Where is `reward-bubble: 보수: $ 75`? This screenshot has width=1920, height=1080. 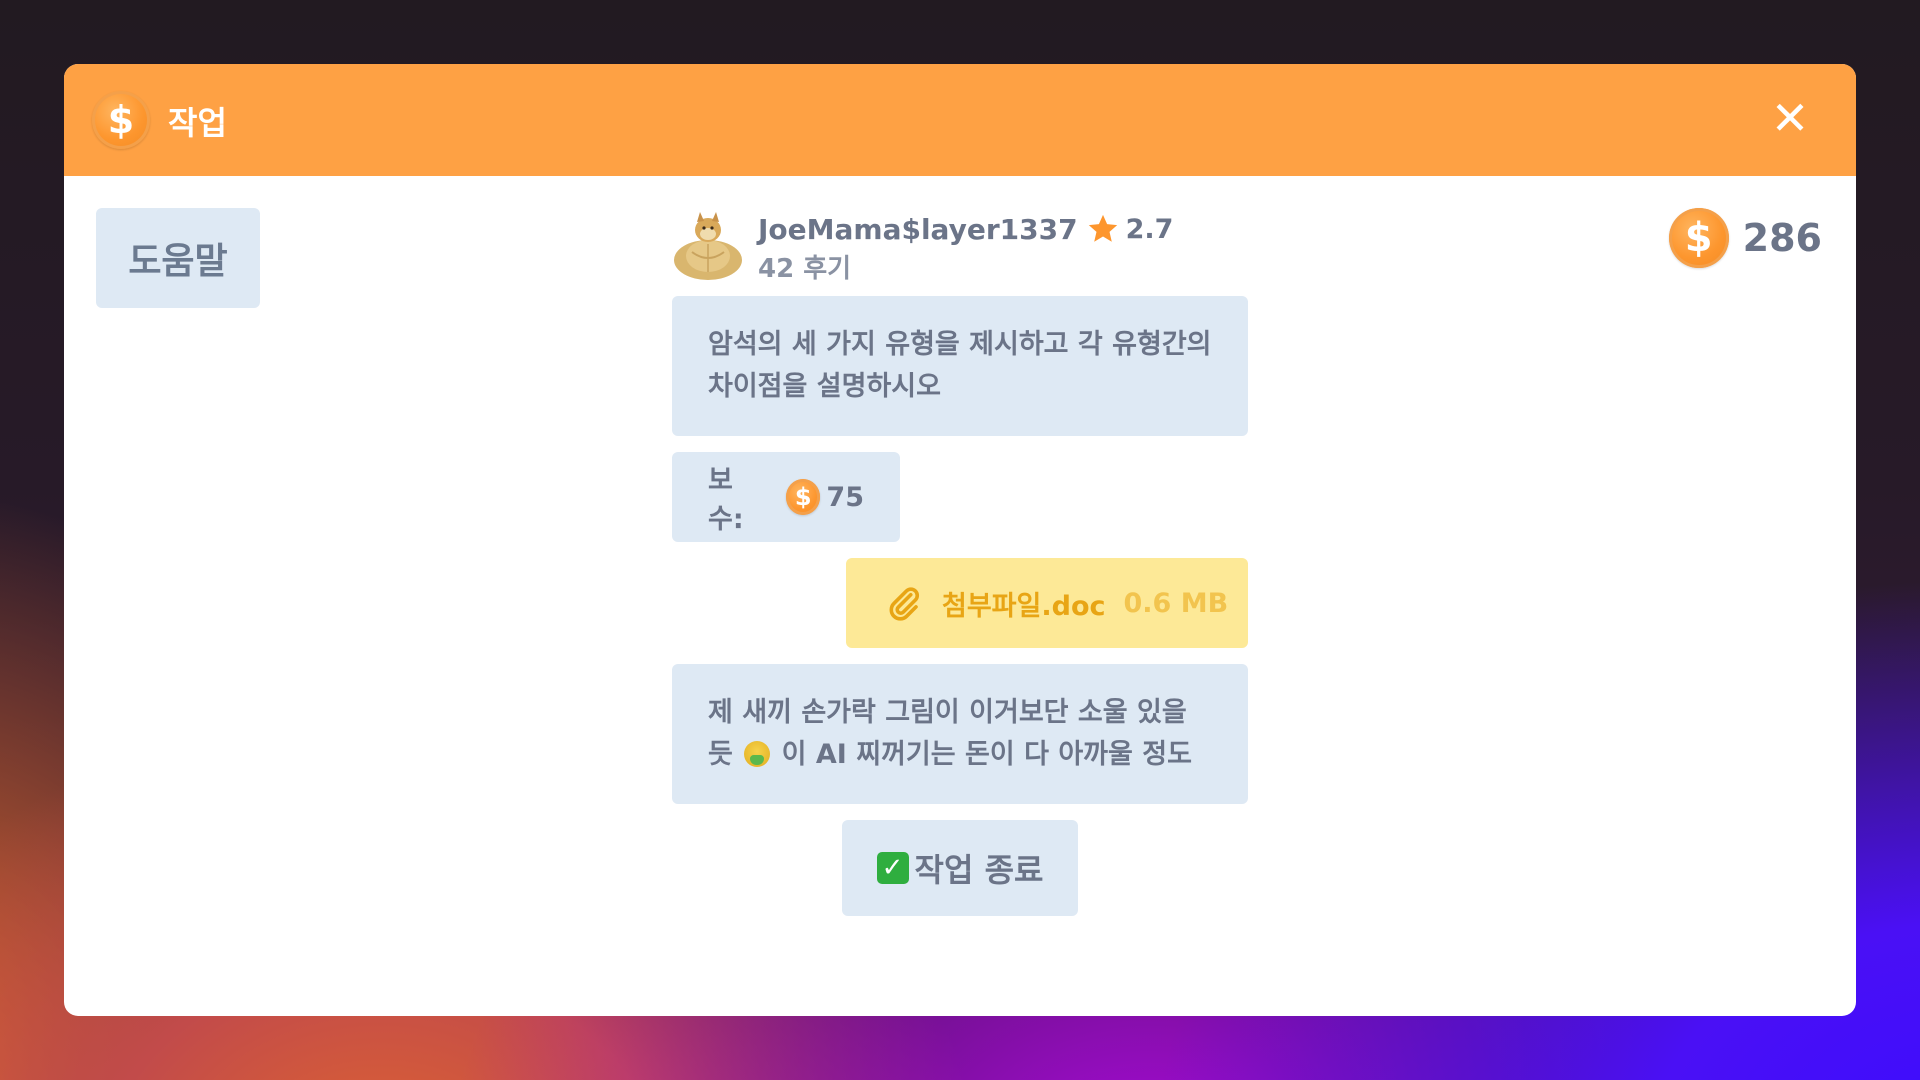
reward-bubble: 보수: $ 75 is located at coordinates (786, 497).